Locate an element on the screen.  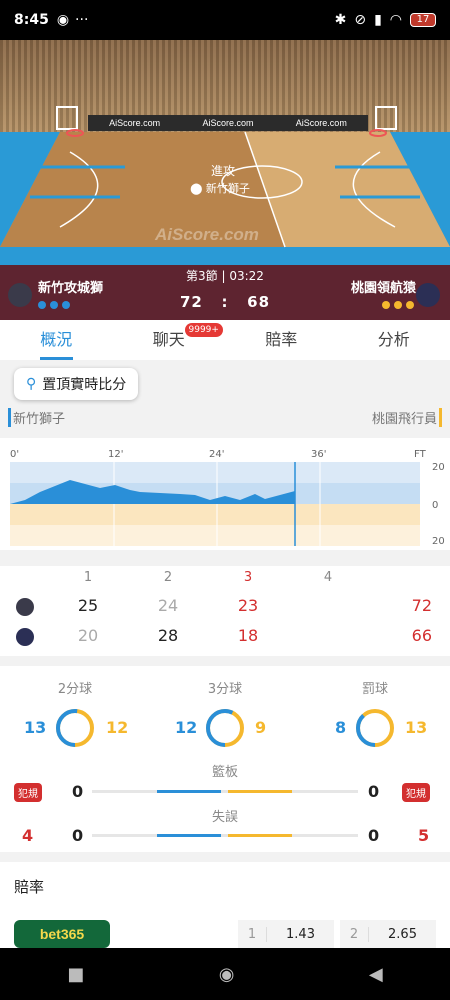
tab-overview: 概況 is located at coordinates (56, 340).